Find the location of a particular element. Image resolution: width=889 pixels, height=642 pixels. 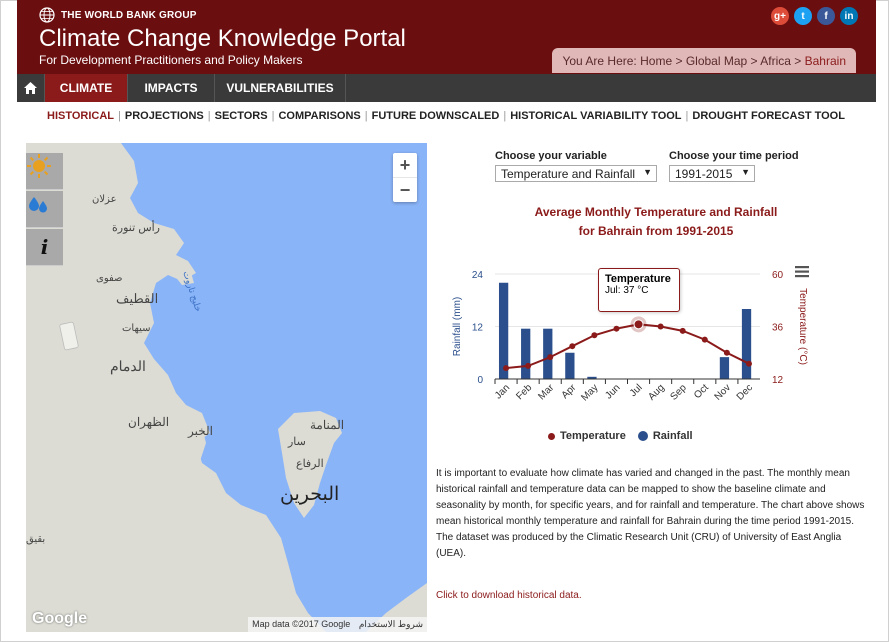

subnav-historical-variability-tool: HISTORICAL VARIABILITY TOOL is located at coordinates (595, 116).